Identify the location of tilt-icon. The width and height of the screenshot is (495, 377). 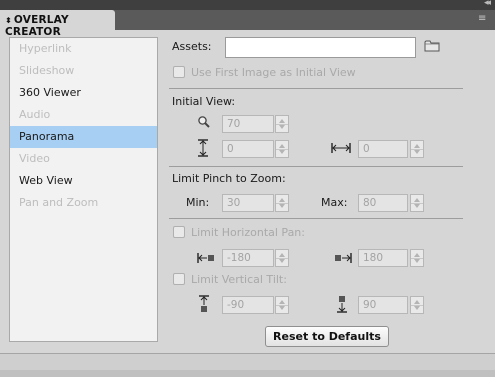
(204, 148).